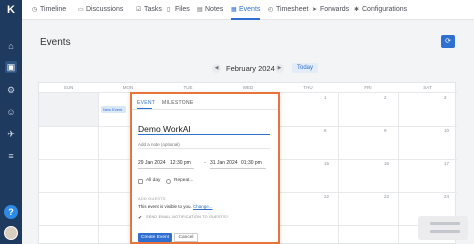 This screenshot has height=244, width=474. What do you see at coordinates (446, 196) in the screenshot?
I see `day-number: 24` at bounding box center [446, 196].